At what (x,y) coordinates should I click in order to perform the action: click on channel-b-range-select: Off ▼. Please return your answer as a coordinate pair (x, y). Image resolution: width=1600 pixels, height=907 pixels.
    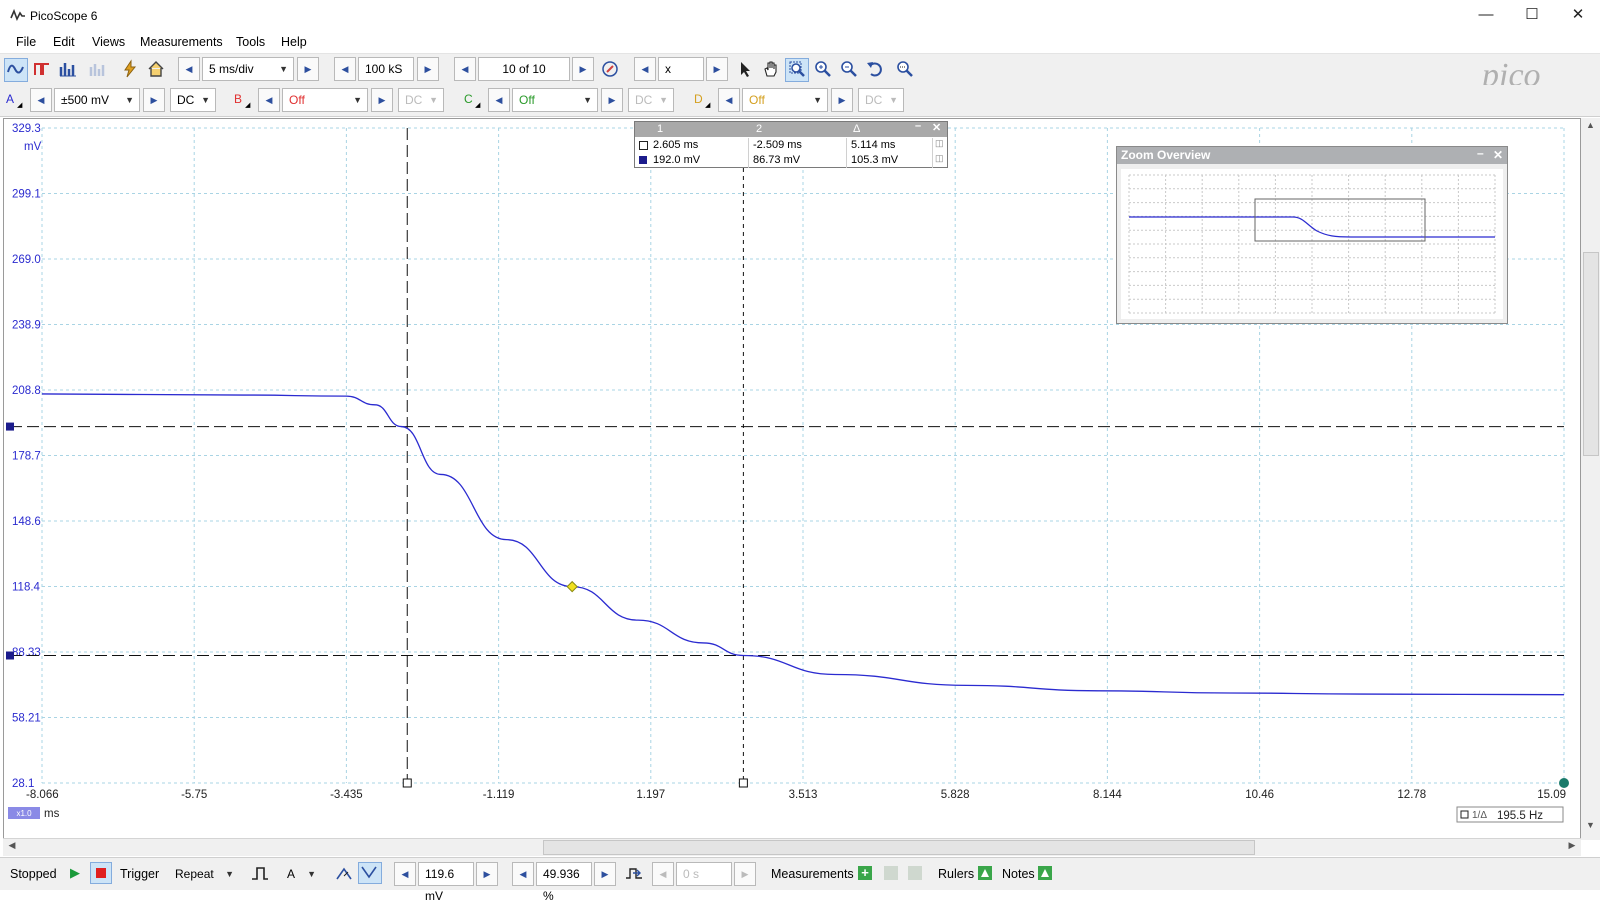
    Looking at the image, I should click on (325, 100).